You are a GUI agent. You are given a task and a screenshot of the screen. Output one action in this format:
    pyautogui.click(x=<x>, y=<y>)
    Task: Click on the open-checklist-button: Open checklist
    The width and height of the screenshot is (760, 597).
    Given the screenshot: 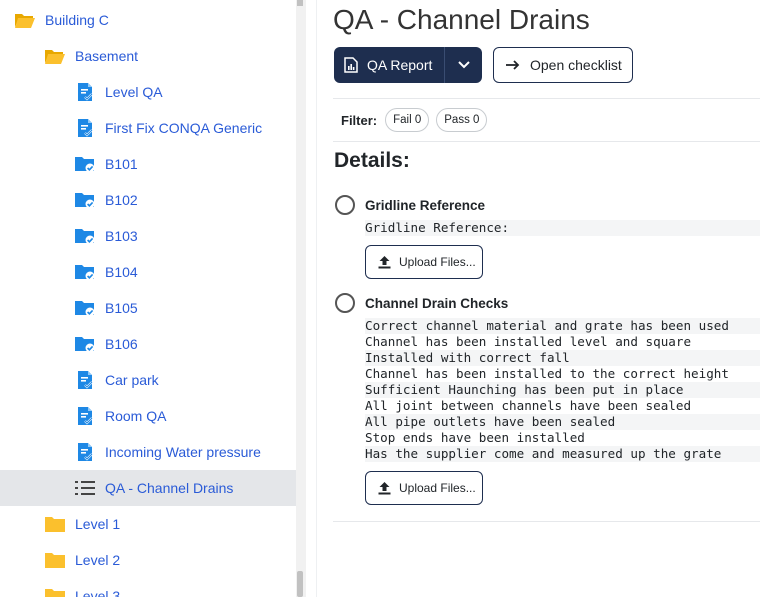 What is the action you would take?
    pyautogui.click(x=563, y=65)
    